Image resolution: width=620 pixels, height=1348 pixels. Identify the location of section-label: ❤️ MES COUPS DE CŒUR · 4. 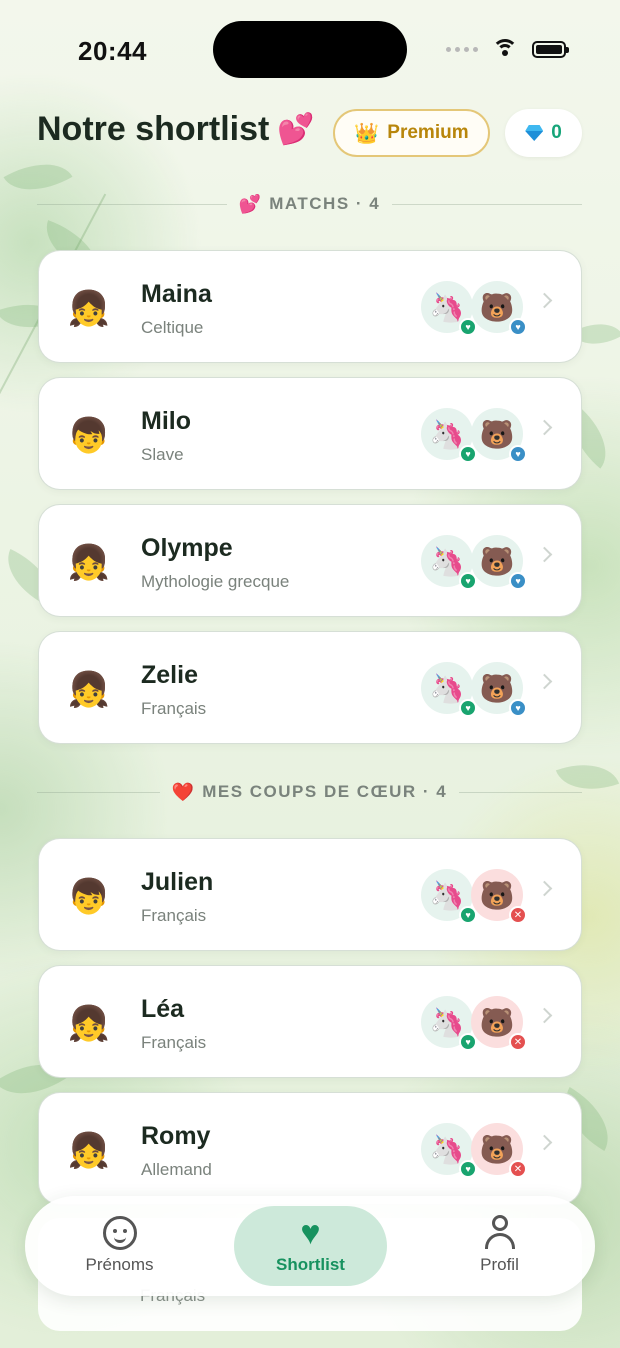
(309, 792).